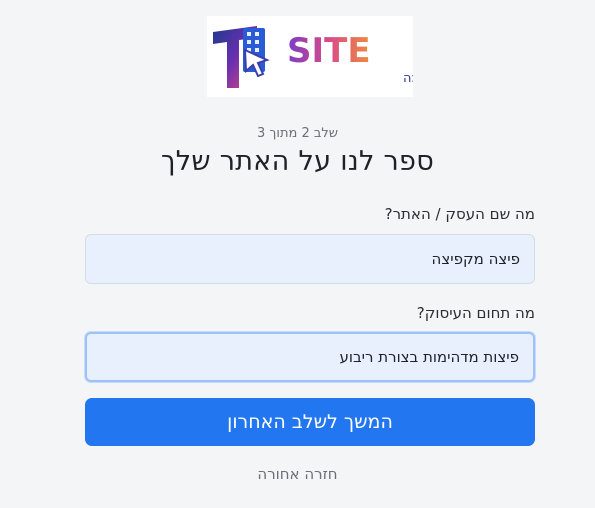 This screenshot has width=595, height=508. Describe the element at coordinates (408, 78) in the screenshot. I see `logo-tagline: בניית אתרים חכמה` at that location.